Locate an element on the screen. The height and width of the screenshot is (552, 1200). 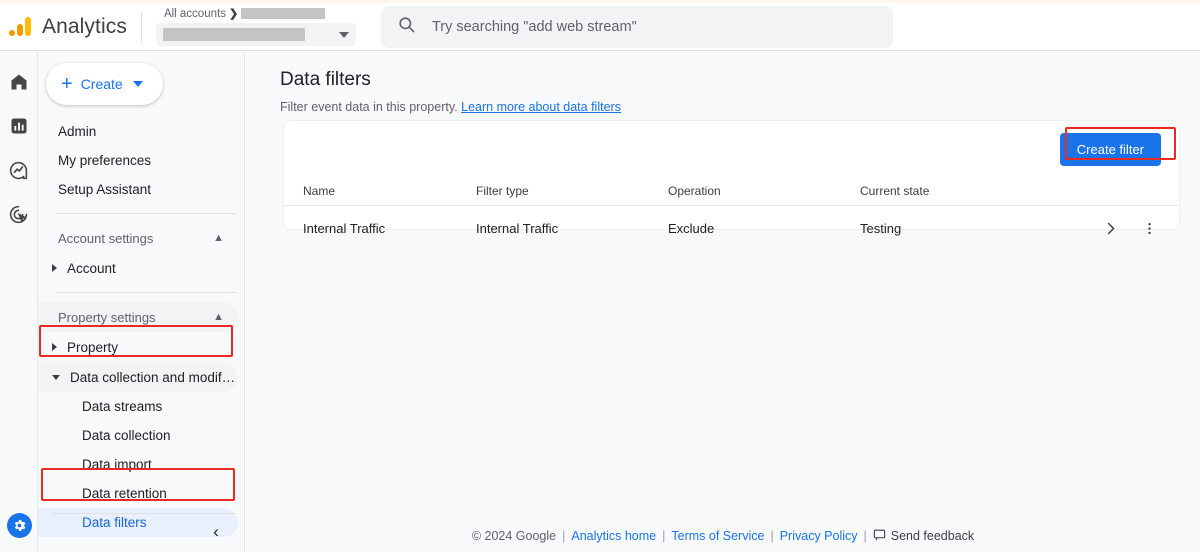
sidebar-item-partially-visible is located at coordinates (142, 506).